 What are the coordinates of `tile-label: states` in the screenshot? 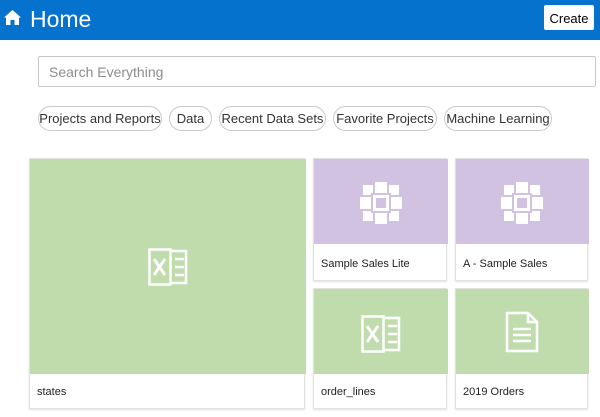 It's located at (52, 392).